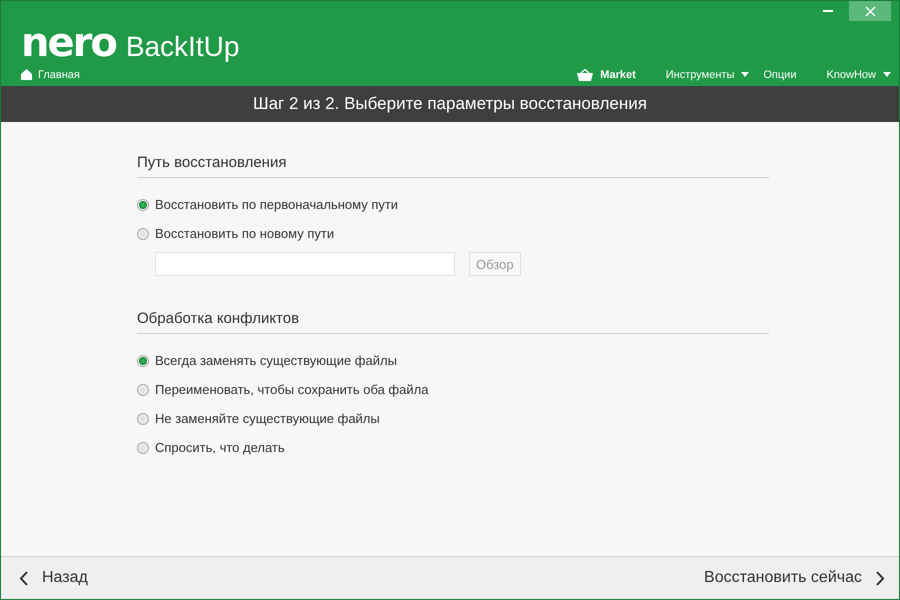 The image size is (900, 600). I want to click on close-button, so click(870, 11).